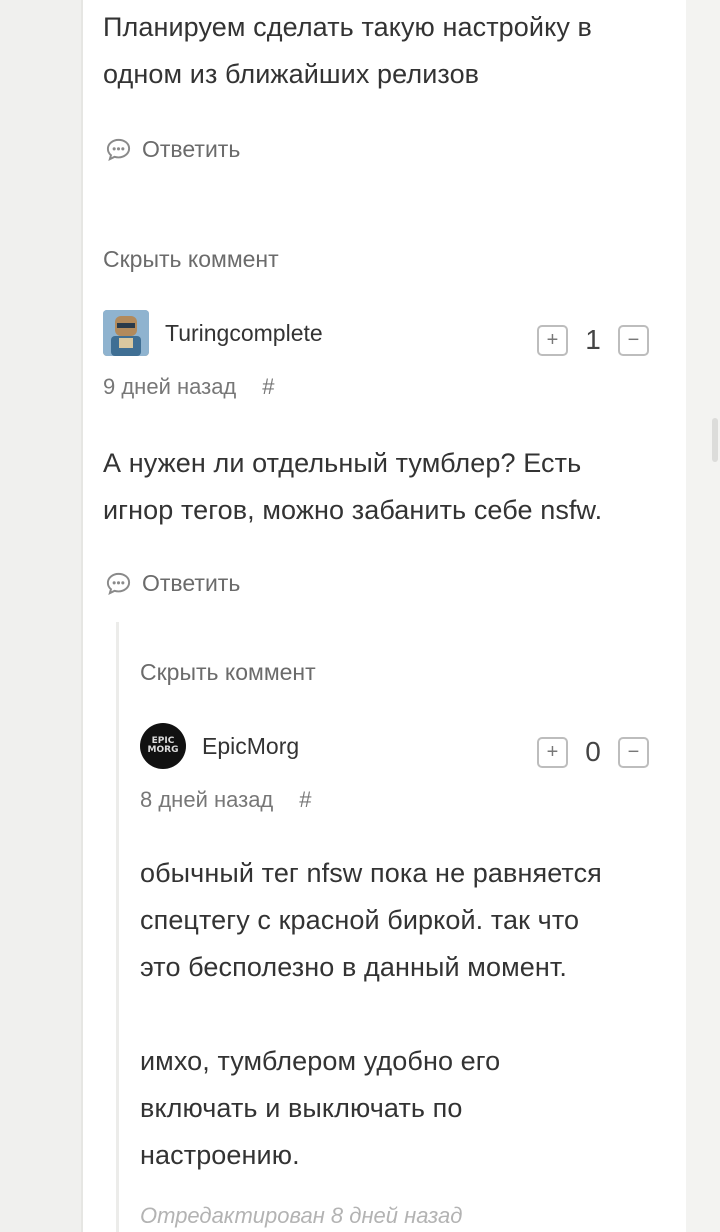 The image size is (720, 1232). Describe the element at coordinates (206, 800) in the screenshot. I see `comment2-timestamp: 8 дней назад` at that location.